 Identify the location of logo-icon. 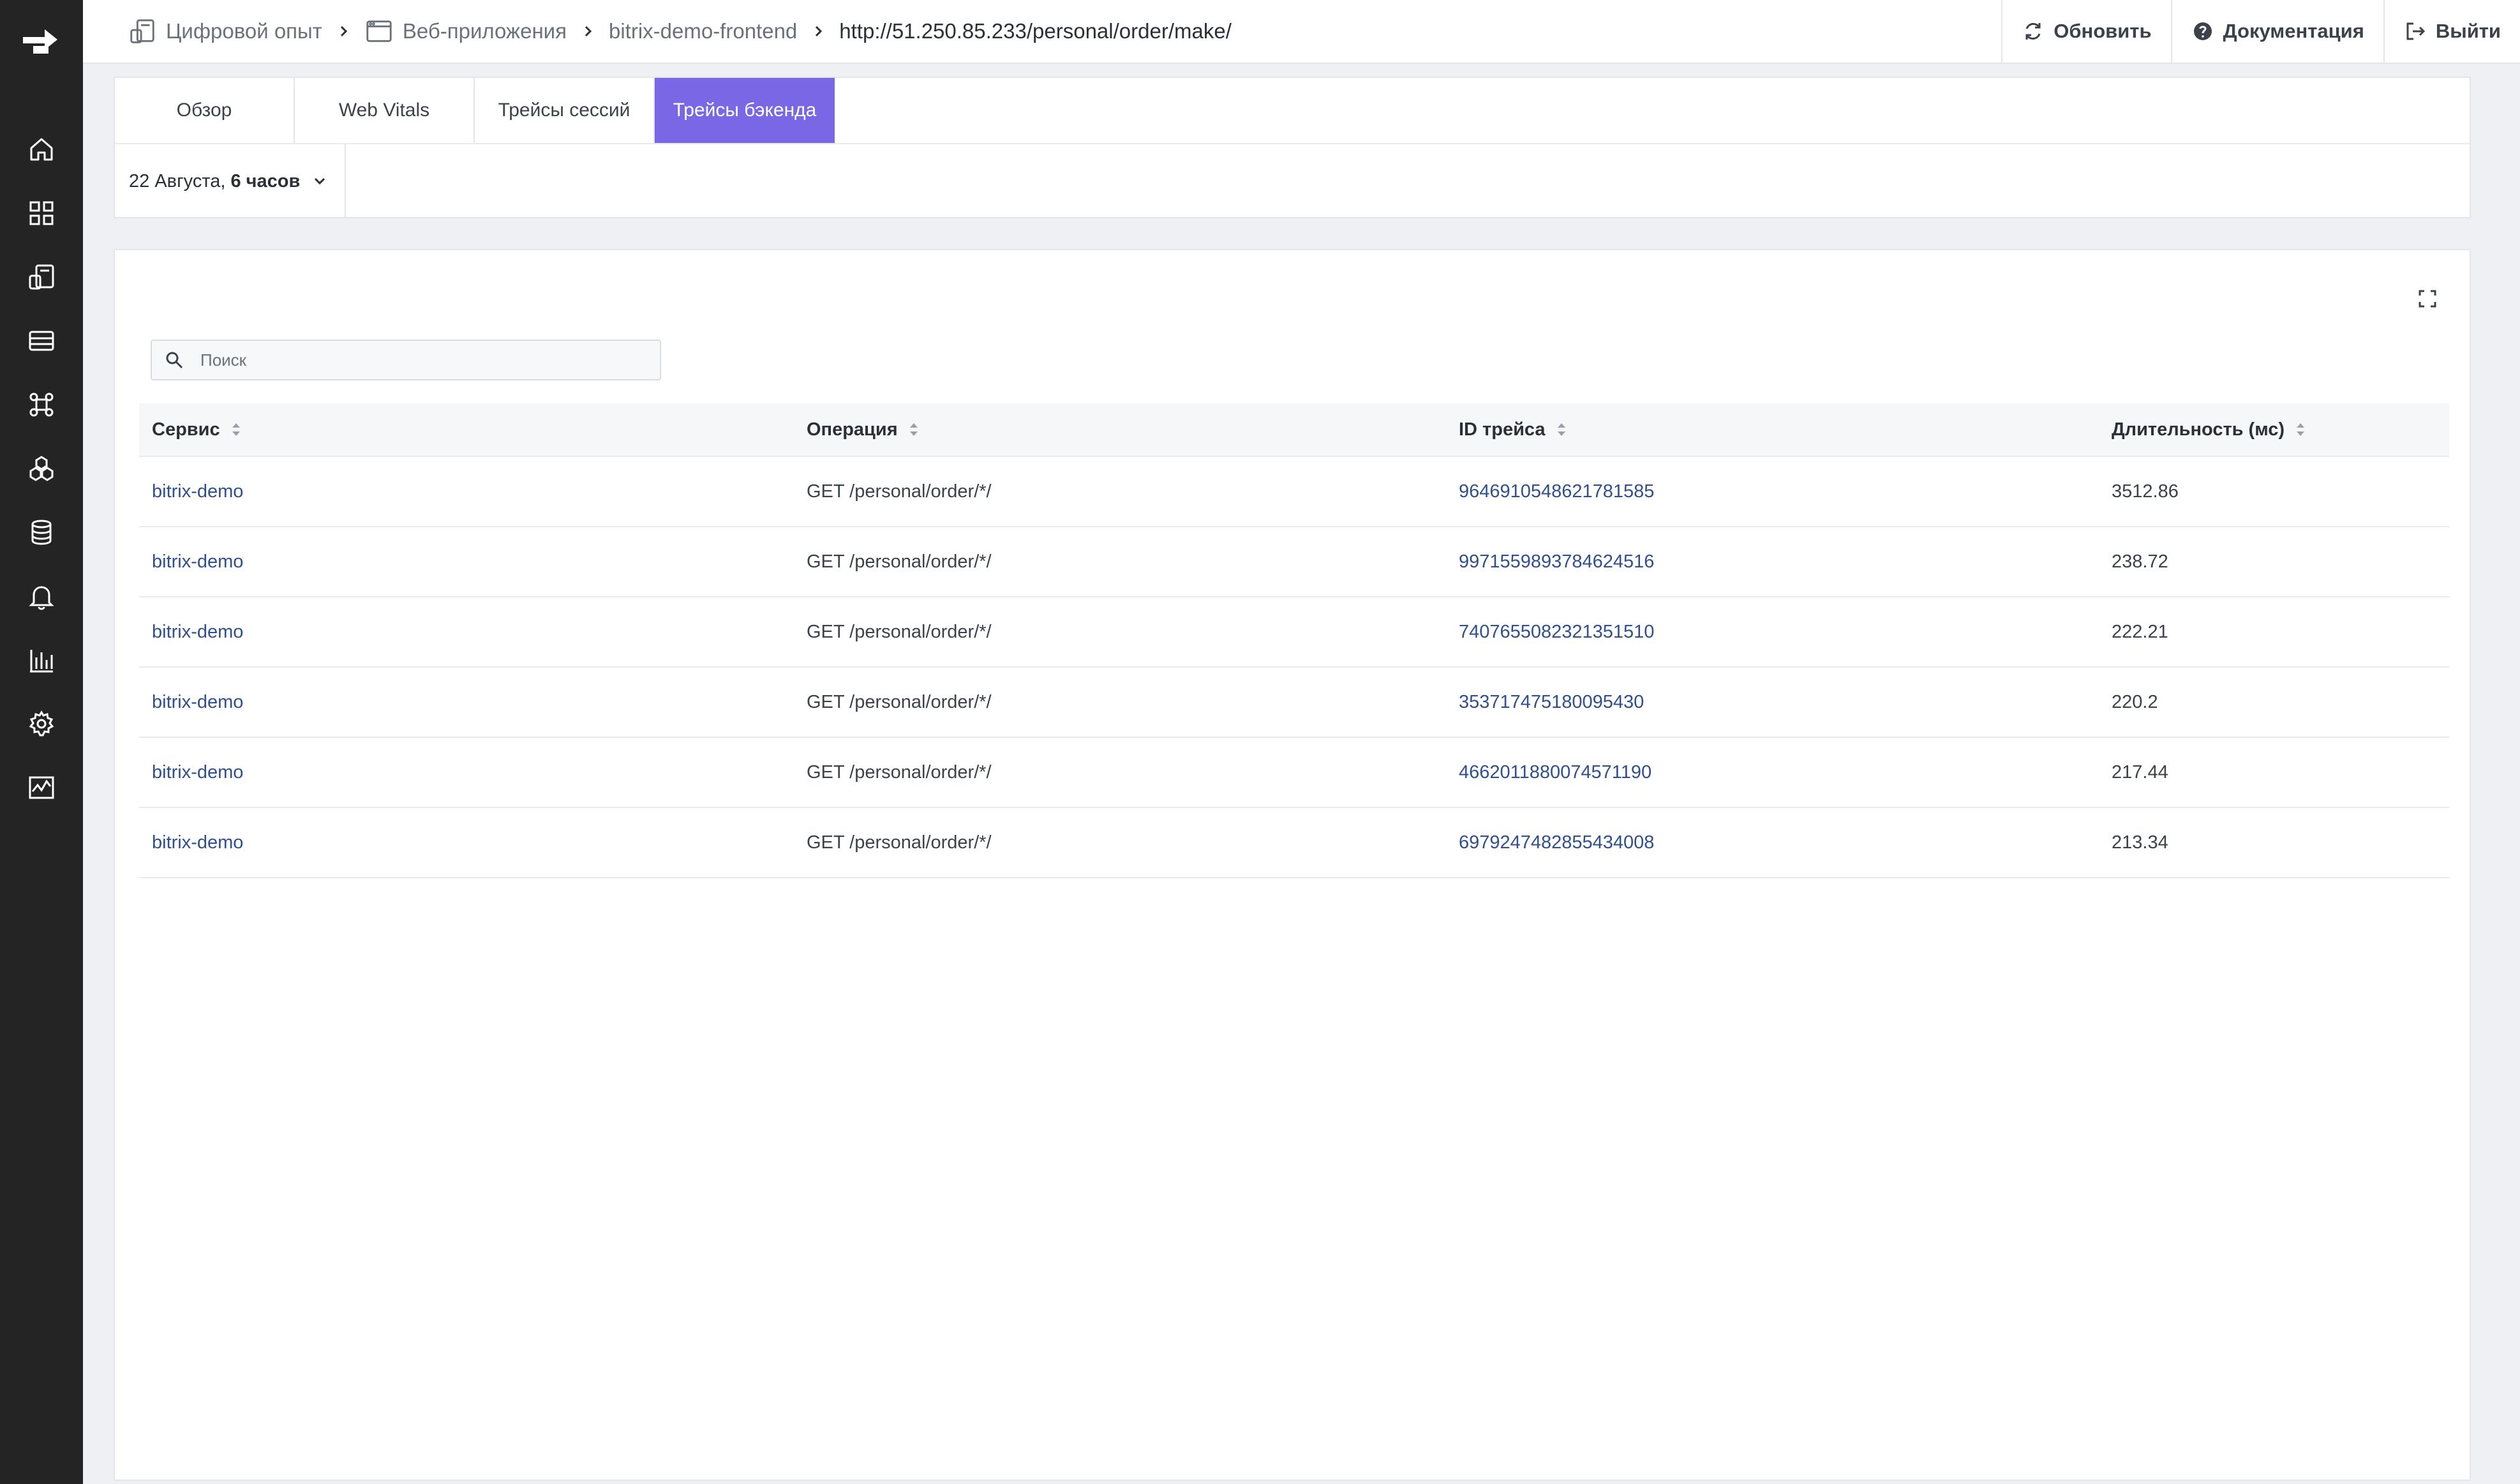
(41, 43).